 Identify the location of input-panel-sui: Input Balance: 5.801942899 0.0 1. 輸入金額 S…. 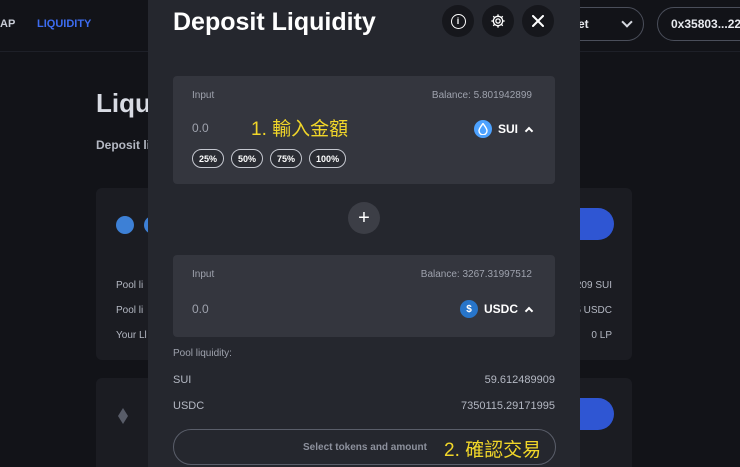
(364, 130).